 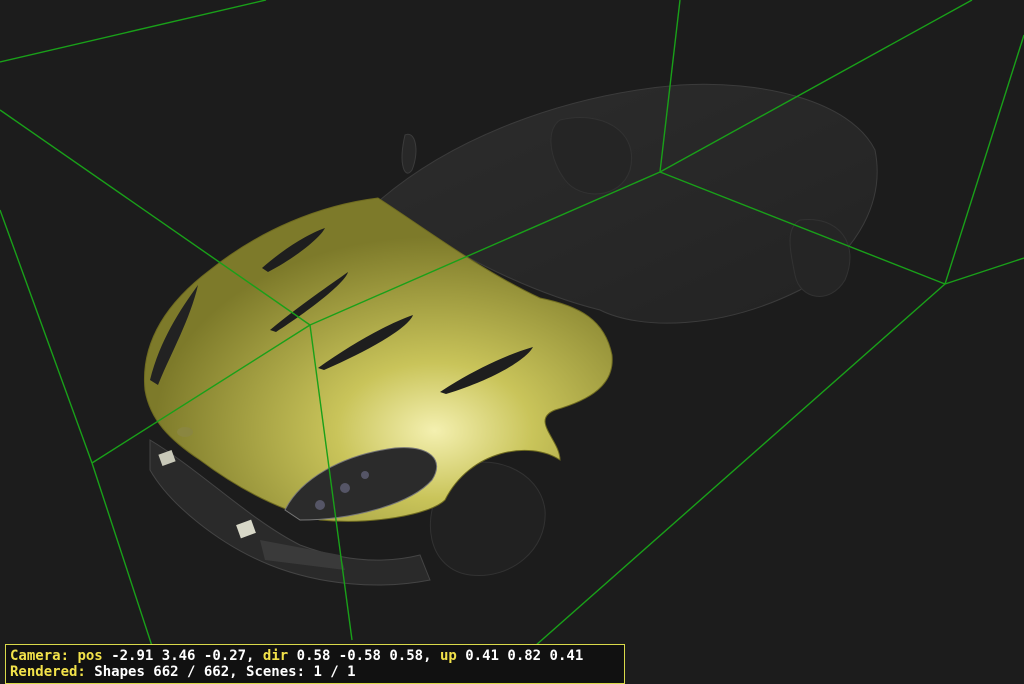 What do you see at coordinates (448, 656) in the screenshot?
I see `camera-up-label: up` at bounding box center [448, 656].